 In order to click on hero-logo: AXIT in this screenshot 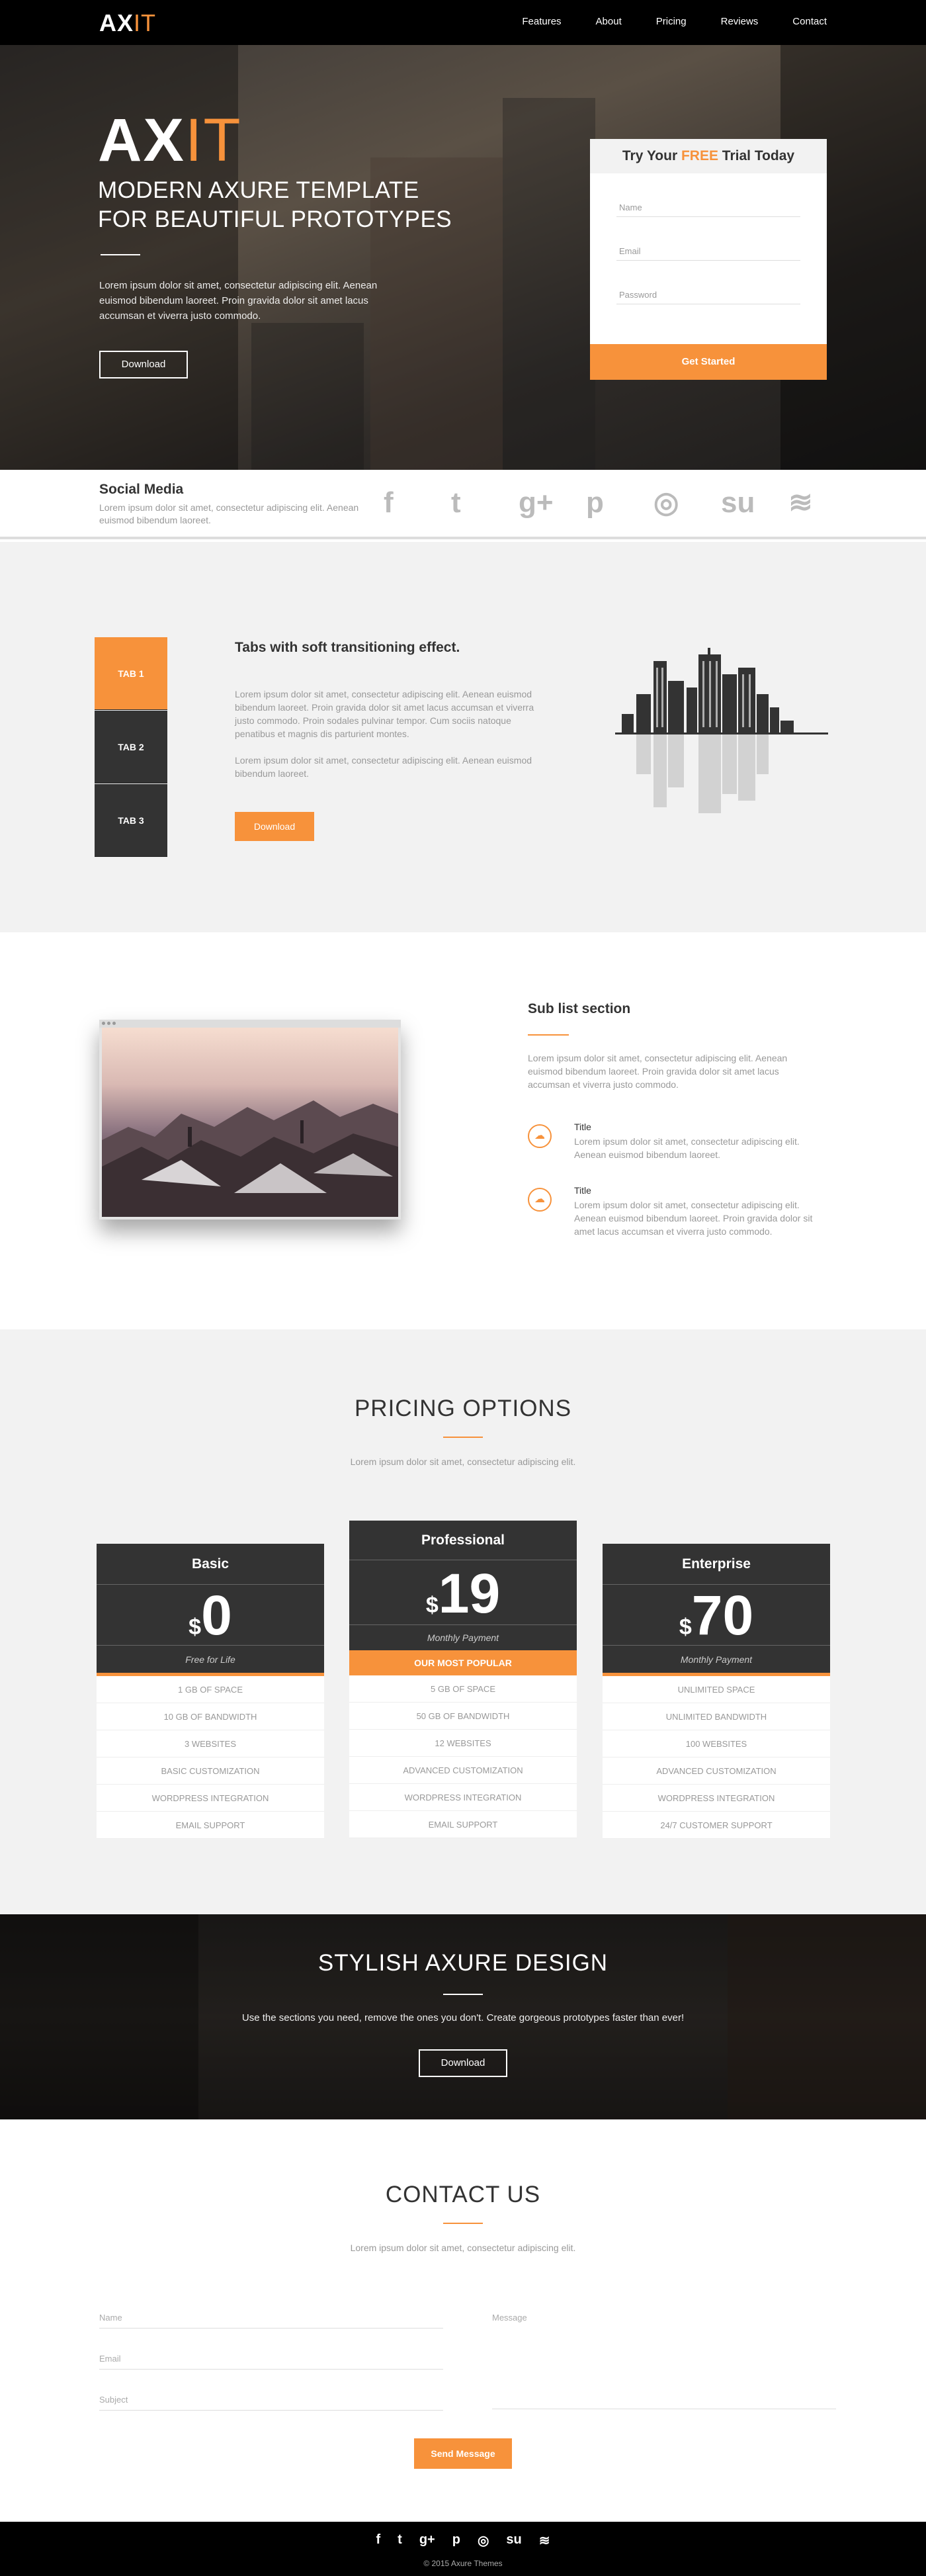, I will do `click(170, 140)`.